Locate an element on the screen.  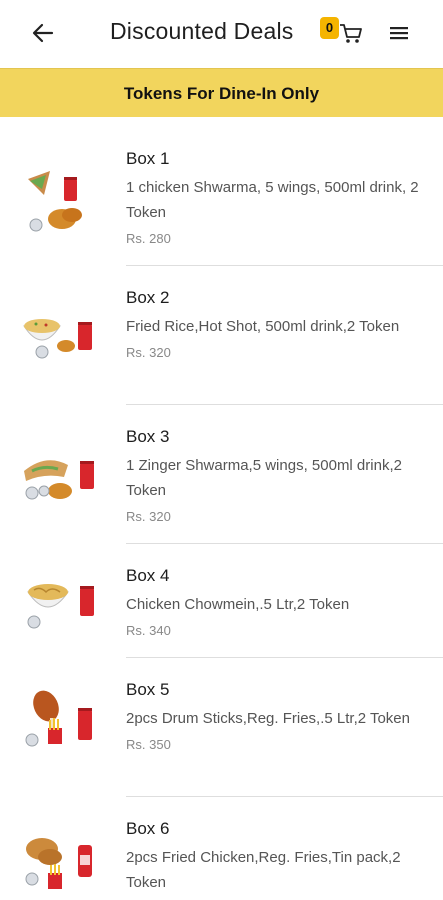
deal-description: Chicken Chowmein,.5 Ltr,2 Token is located at coordinates (238, 604).